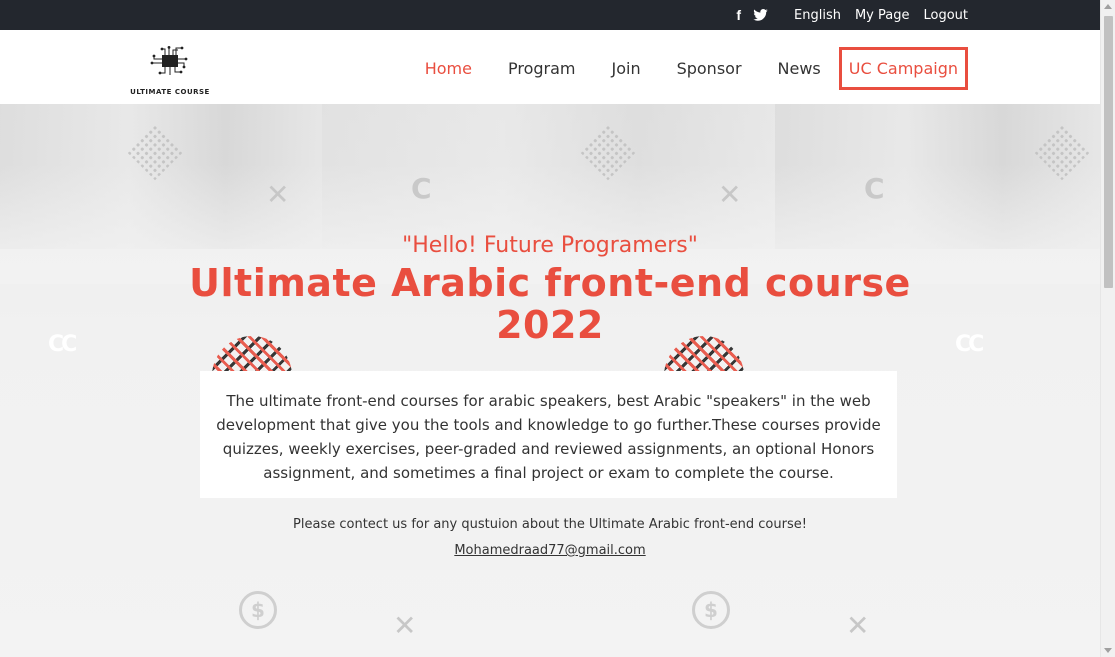 This screenshot has height=657, width=1115. Describe the element at coordinates (550, 283) in the screenshot. I see `hero-title-line1: Ultimate Arabic front-end course` at that location.